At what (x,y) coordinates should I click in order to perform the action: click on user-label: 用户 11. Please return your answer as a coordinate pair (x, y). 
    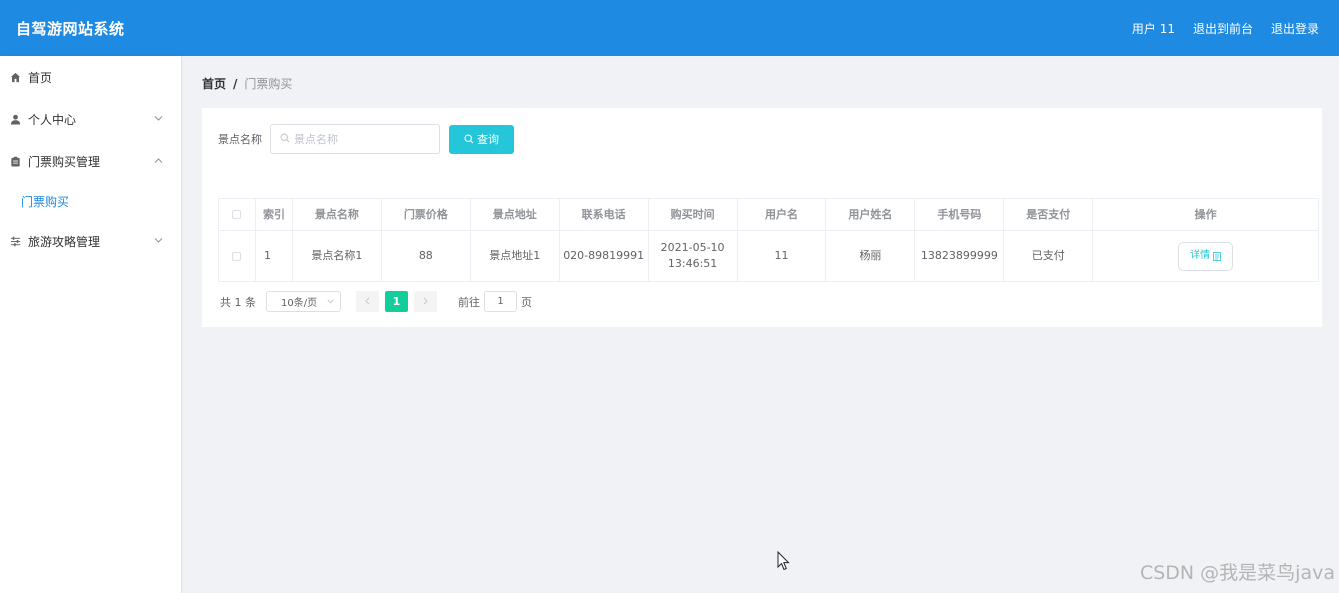
    Looking at the image, I should click on (1153, 28).